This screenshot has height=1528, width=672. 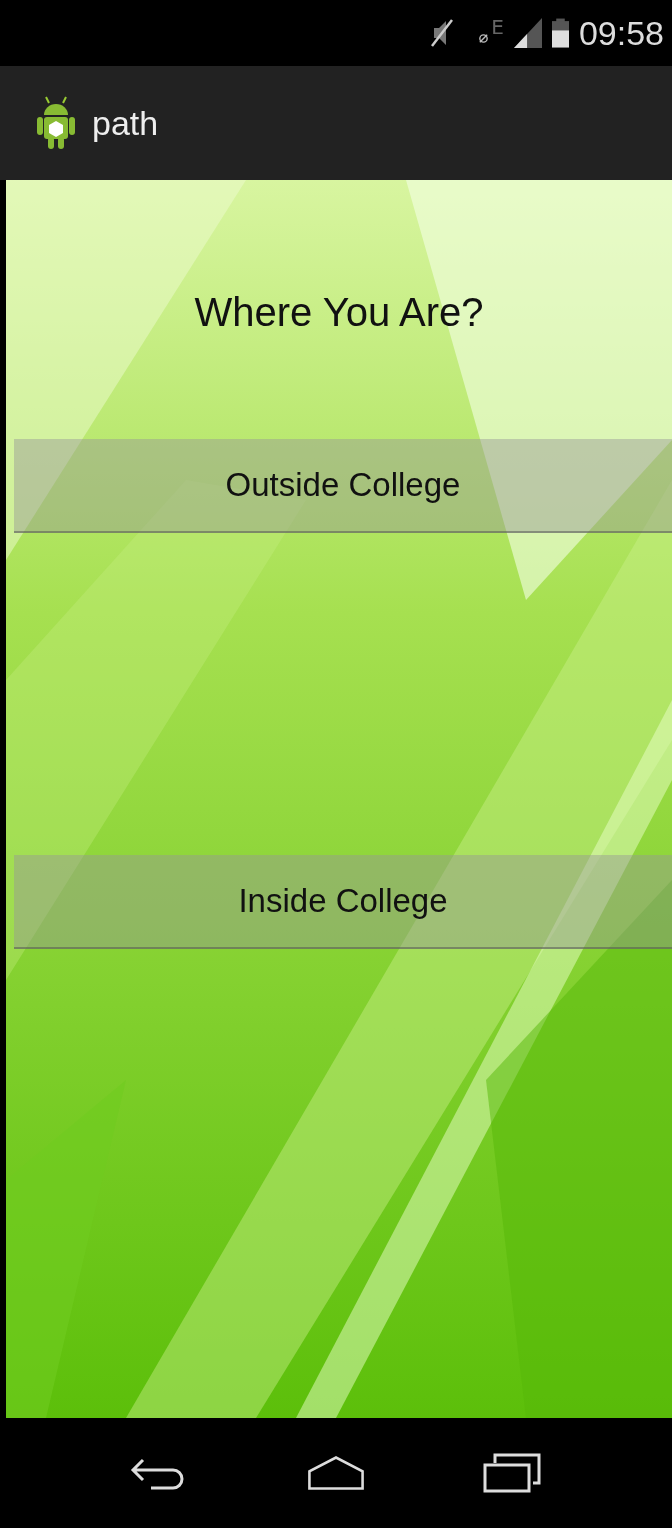 I want to click on clock-time: 09:58, so click(x=621, y=33).